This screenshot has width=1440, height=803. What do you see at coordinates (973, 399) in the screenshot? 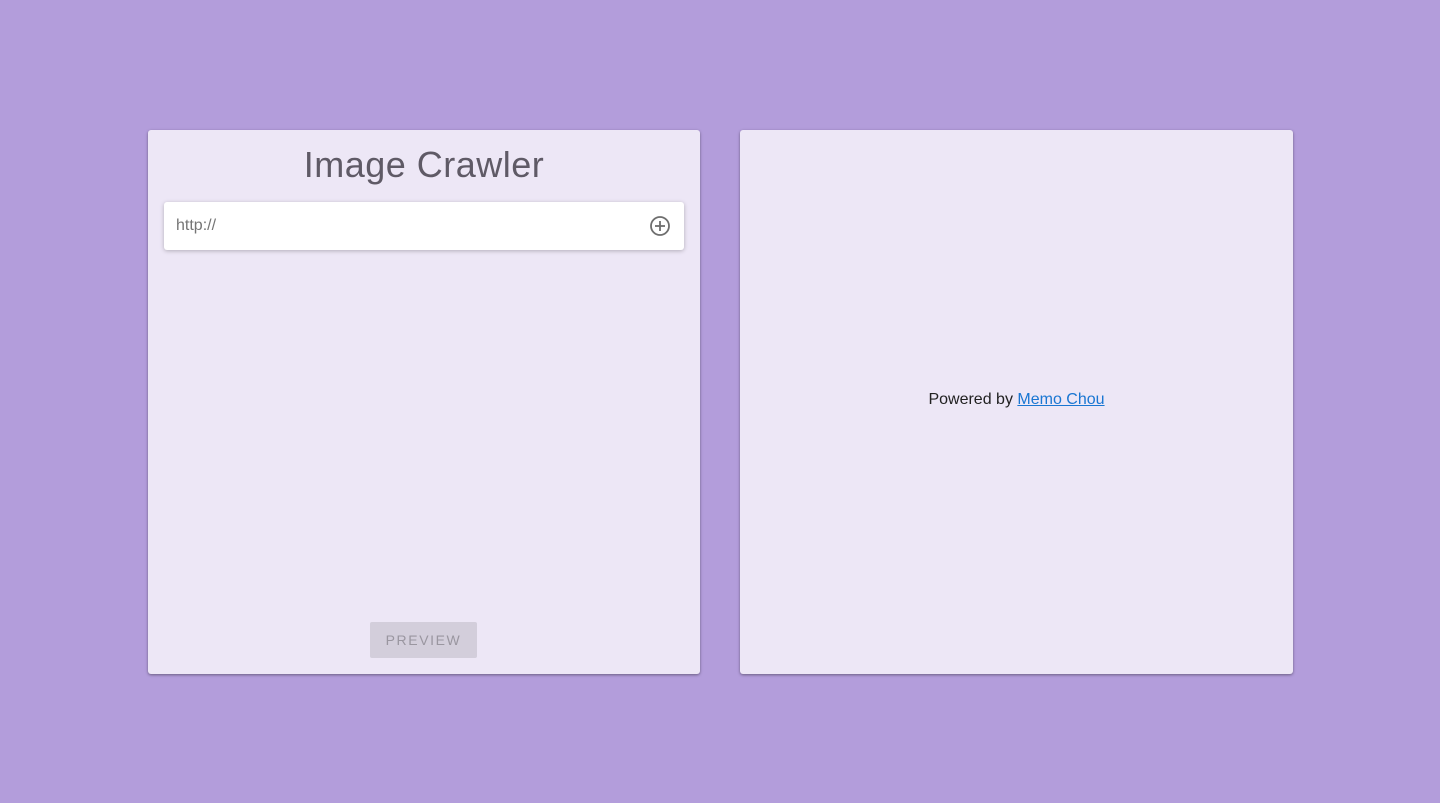
I see `powered-by-prefix: Powered by` at bounding box center [973, 399].